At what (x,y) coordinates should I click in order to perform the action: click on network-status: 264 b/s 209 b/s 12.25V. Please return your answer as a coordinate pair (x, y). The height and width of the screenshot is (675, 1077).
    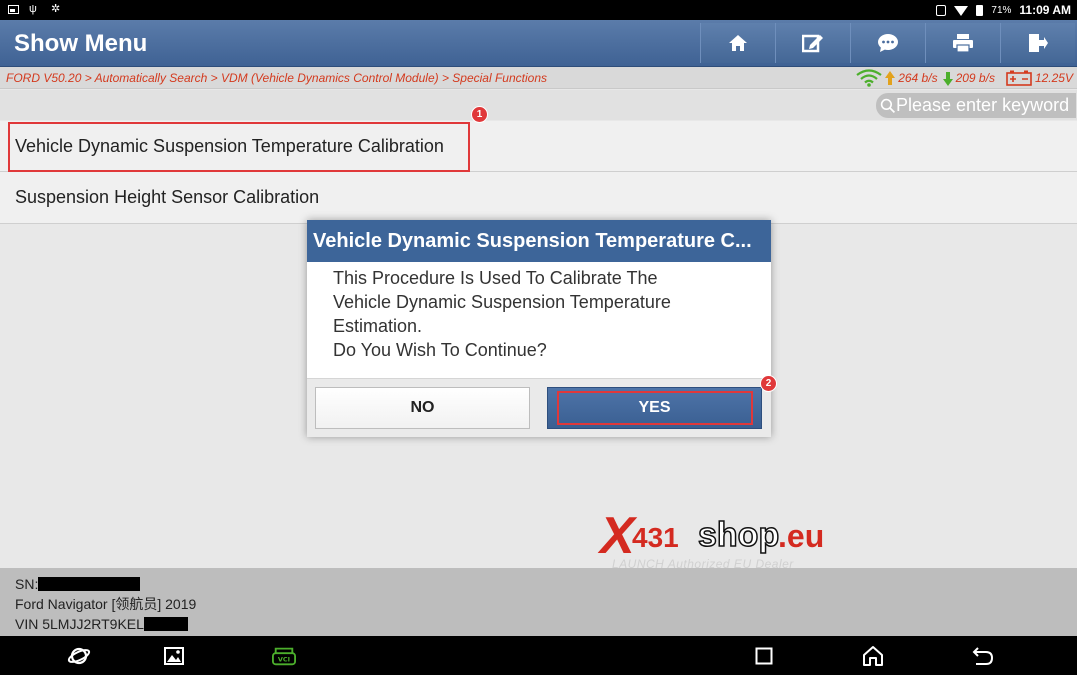
    Looking at the image, I should click on (964, 78).